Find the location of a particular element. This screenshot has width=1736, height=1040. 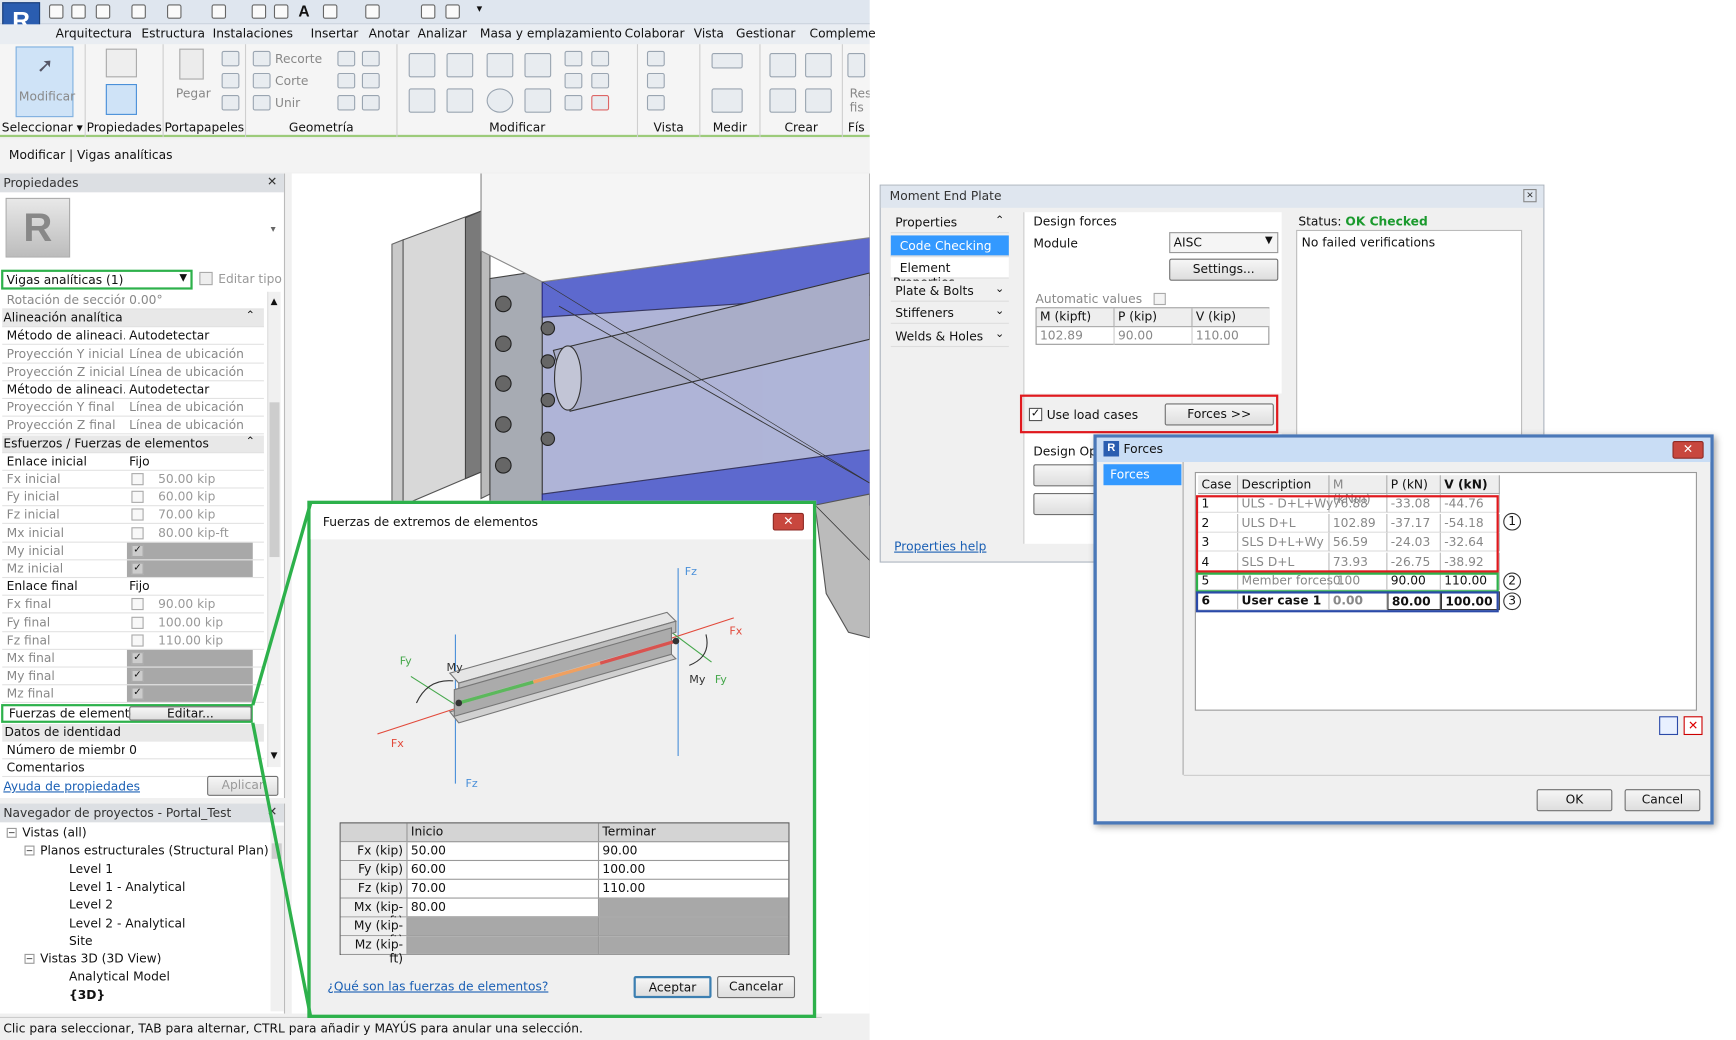

add-case-icon is located at coordinates (1669, 726).